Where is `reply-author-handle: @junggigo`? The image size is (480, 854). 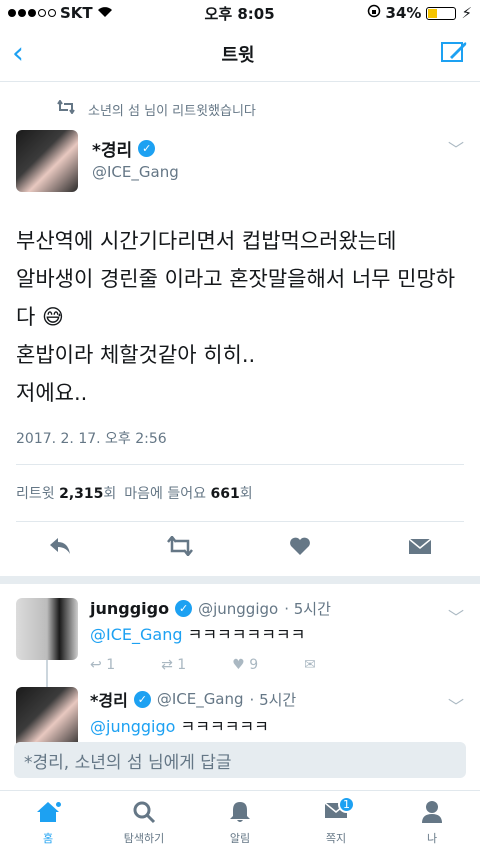 reply-author-handle: @junggigo is located at coordinates (238, 608).